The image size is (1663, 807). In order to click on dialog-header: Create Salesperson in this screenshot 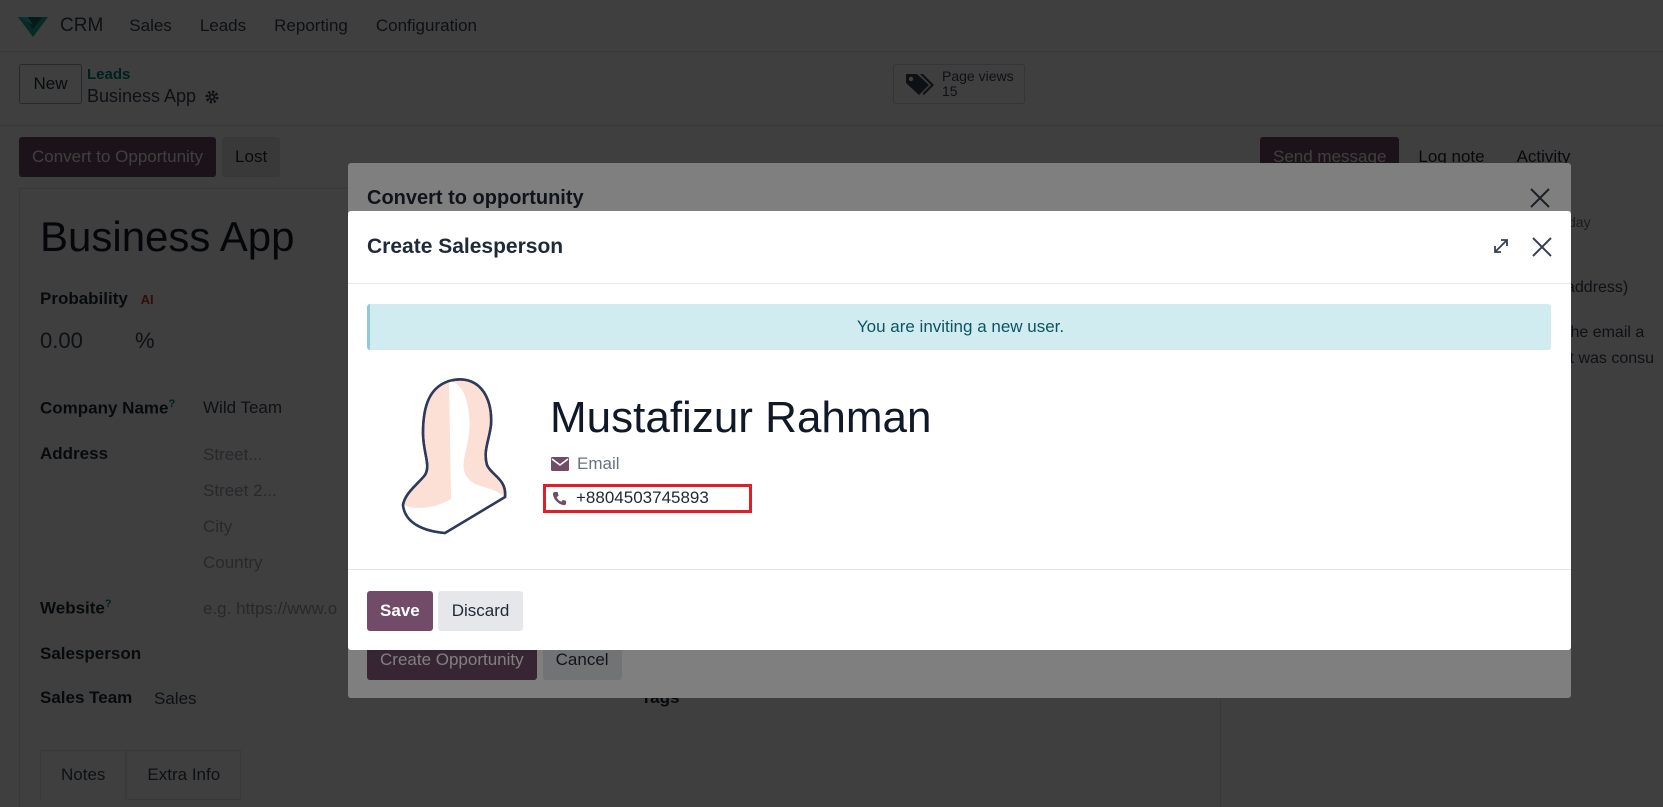, I will do `click(959, 247)`.